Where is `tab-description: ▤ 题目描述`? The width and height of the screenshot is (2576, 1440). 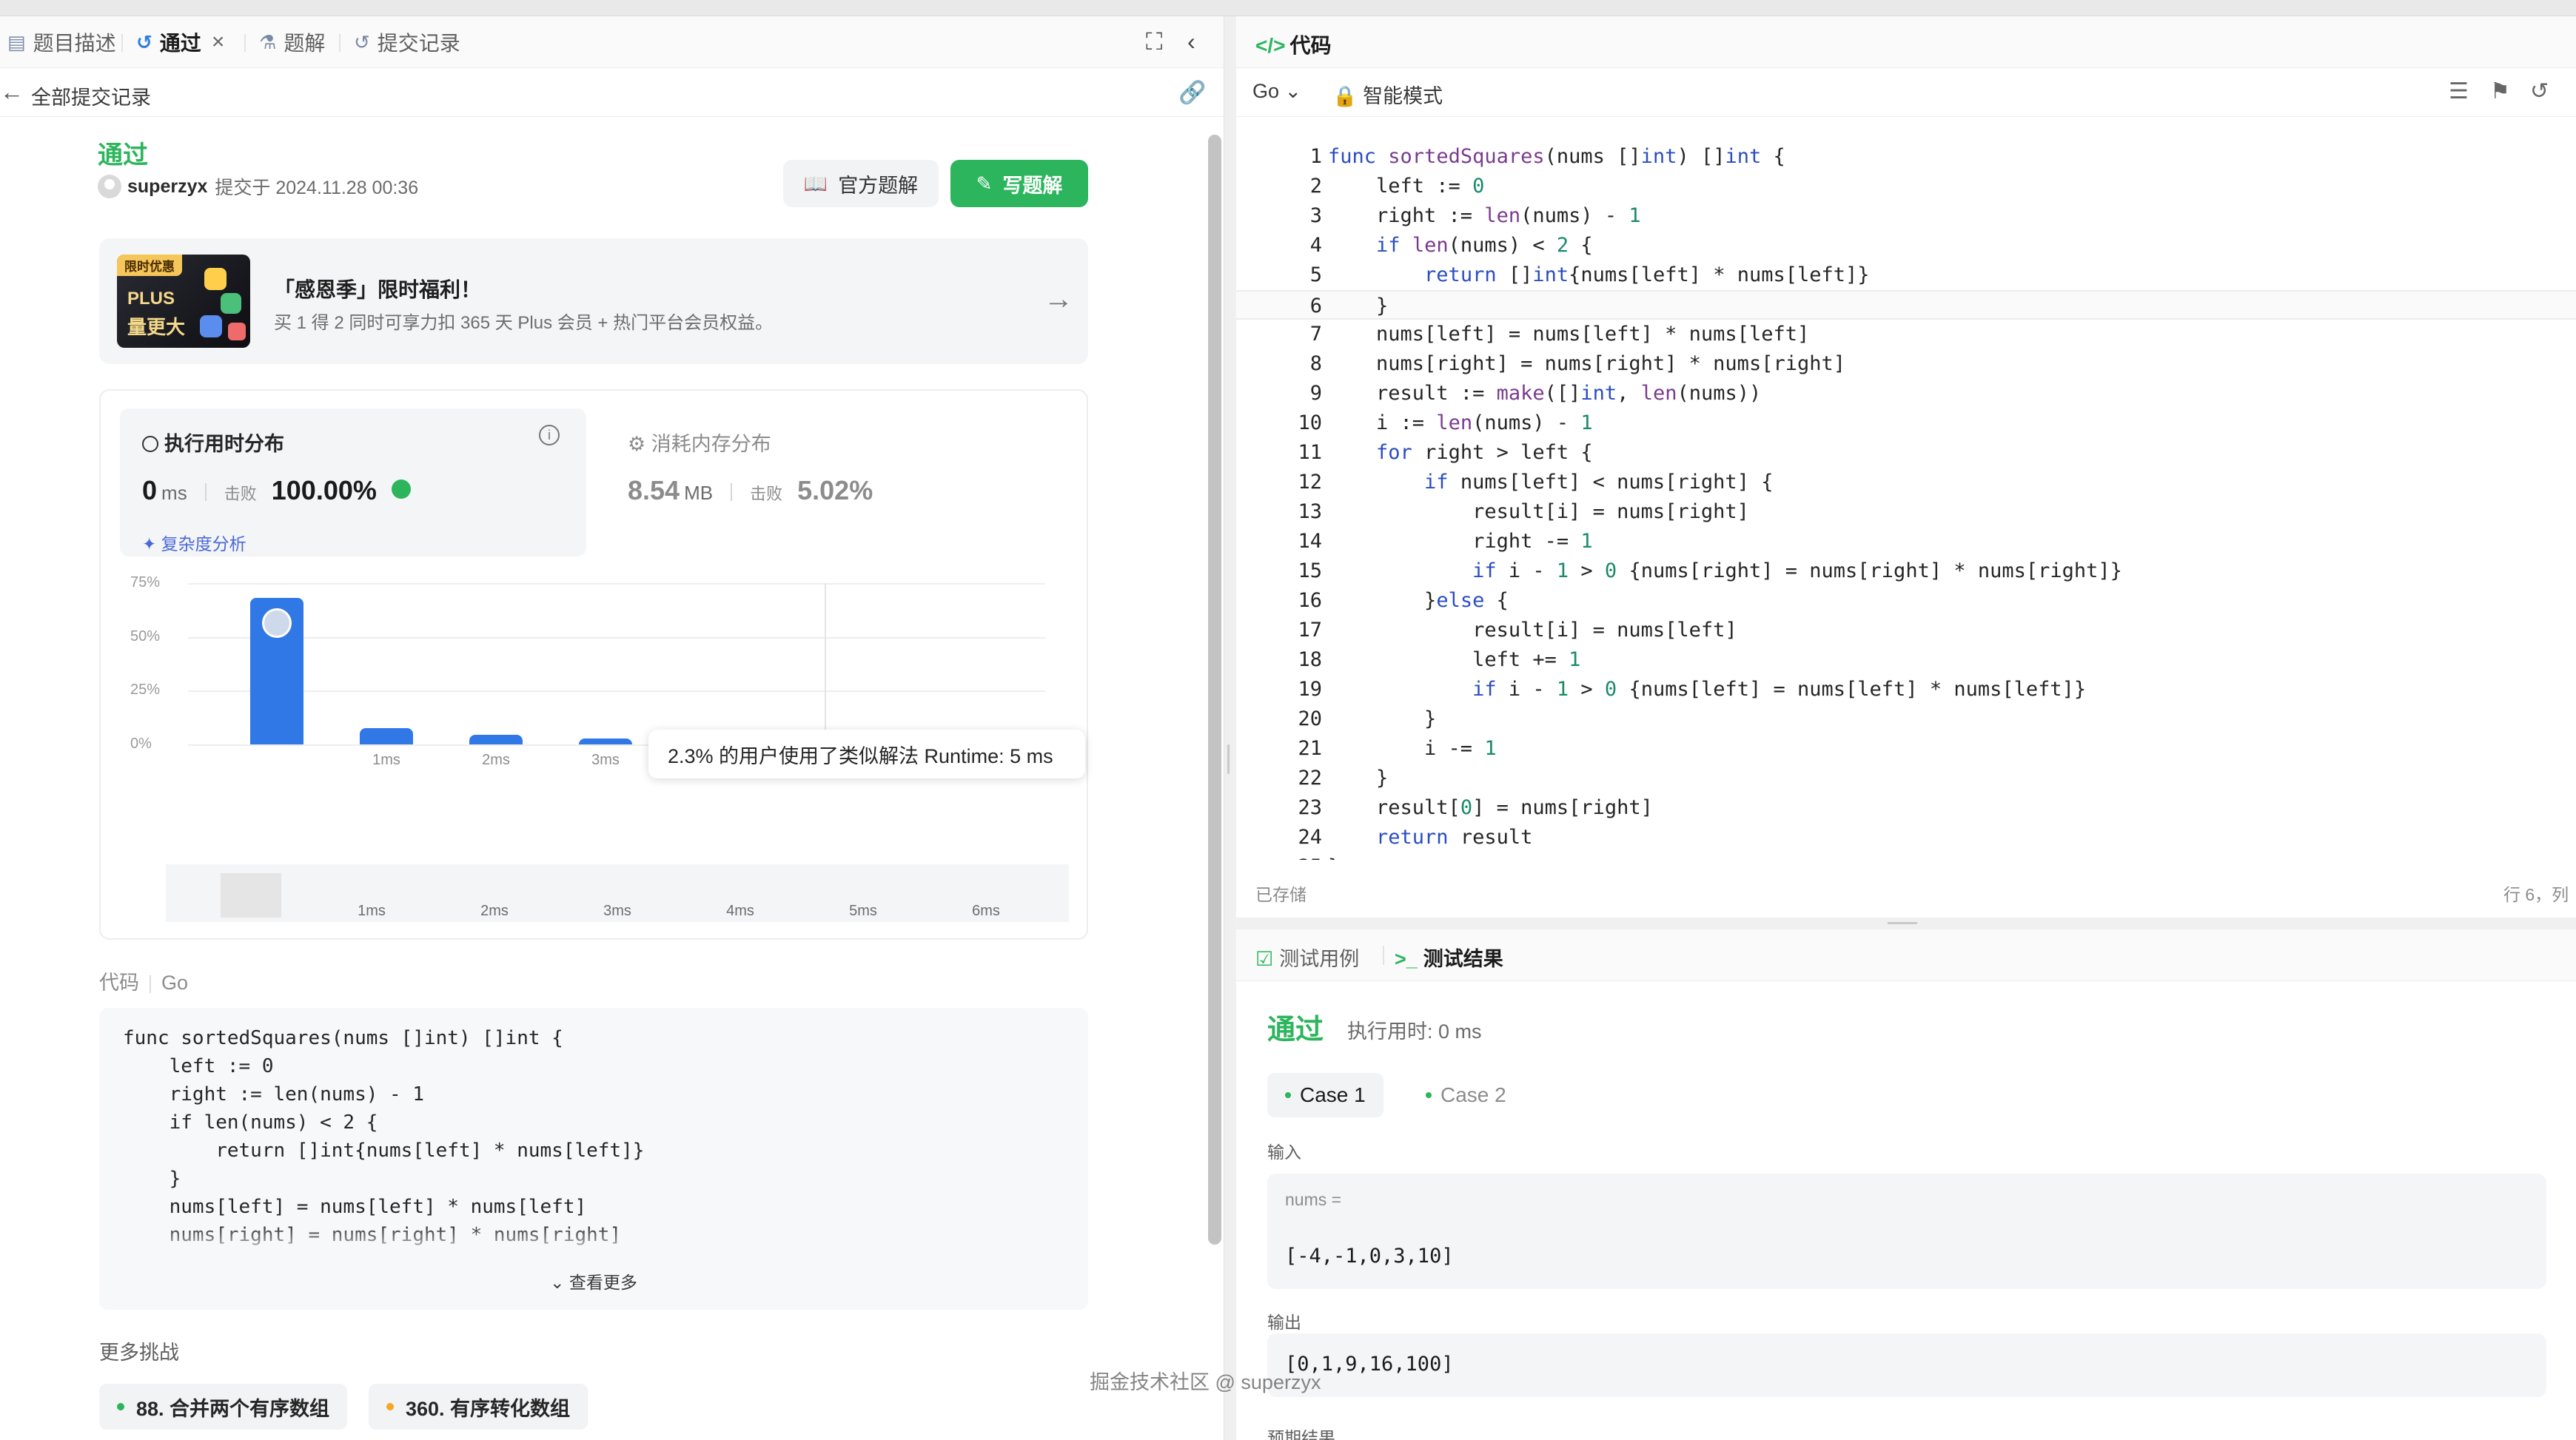 tab-description: ▤ 题目描述 is located at coordinates (61, 42).